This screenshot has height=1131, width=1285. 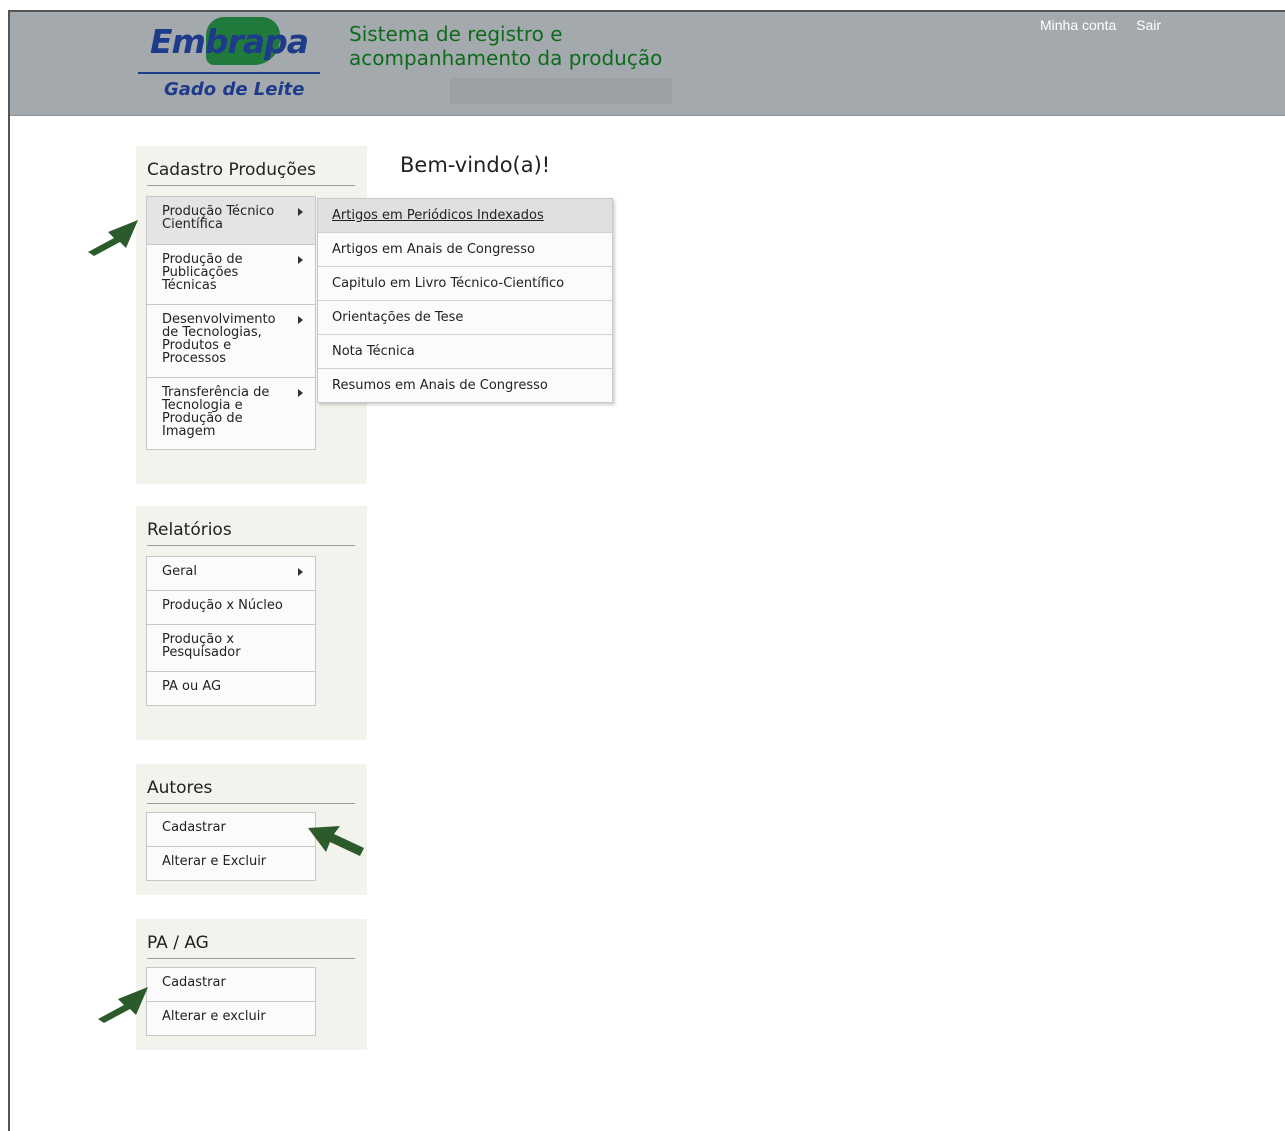 I want to click on submenu-item-orientacoes-tese: Orientações de Tese, so click(x=465, y=318).